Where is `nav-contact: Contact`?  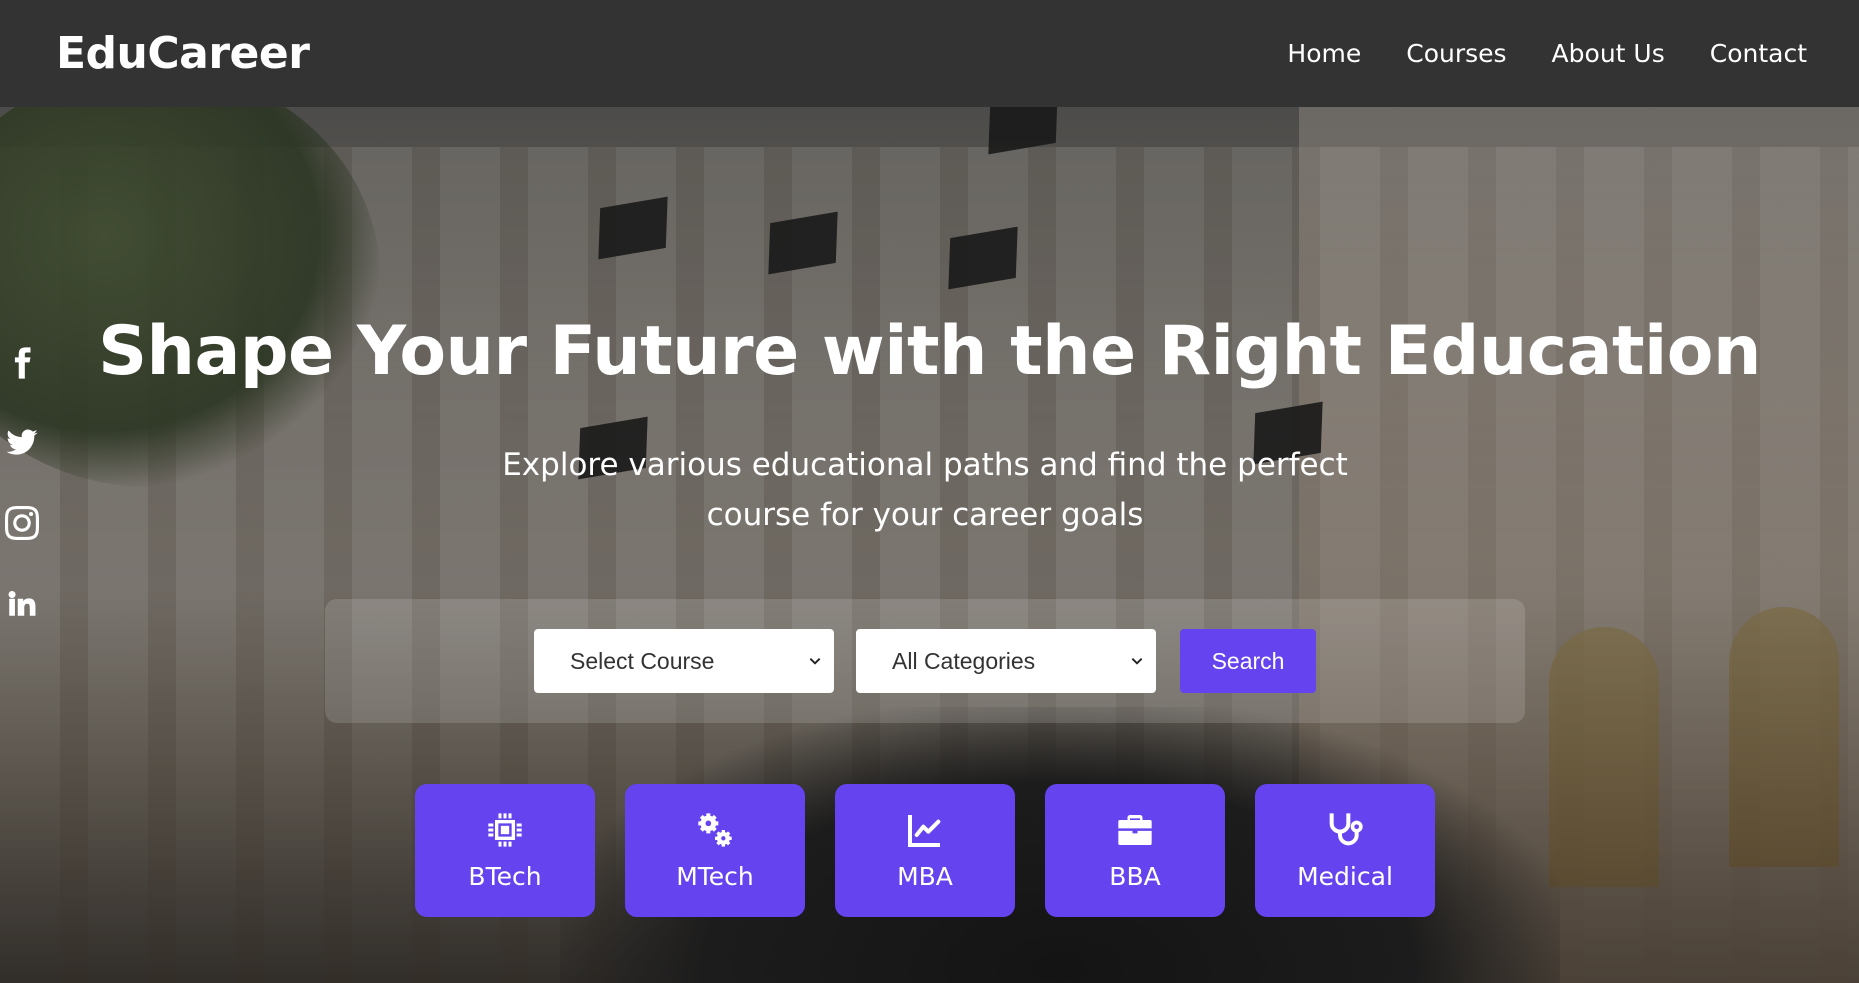 nav-contact: Contact is located at coordinates (1758, 53).